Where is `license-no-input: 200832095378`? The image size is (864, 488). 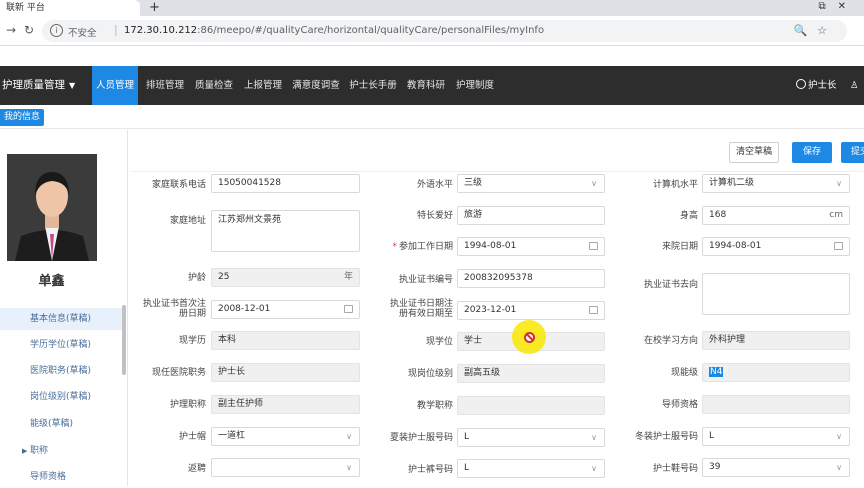
license-no-input: 200832095378 is located at coordinates (531, 278).